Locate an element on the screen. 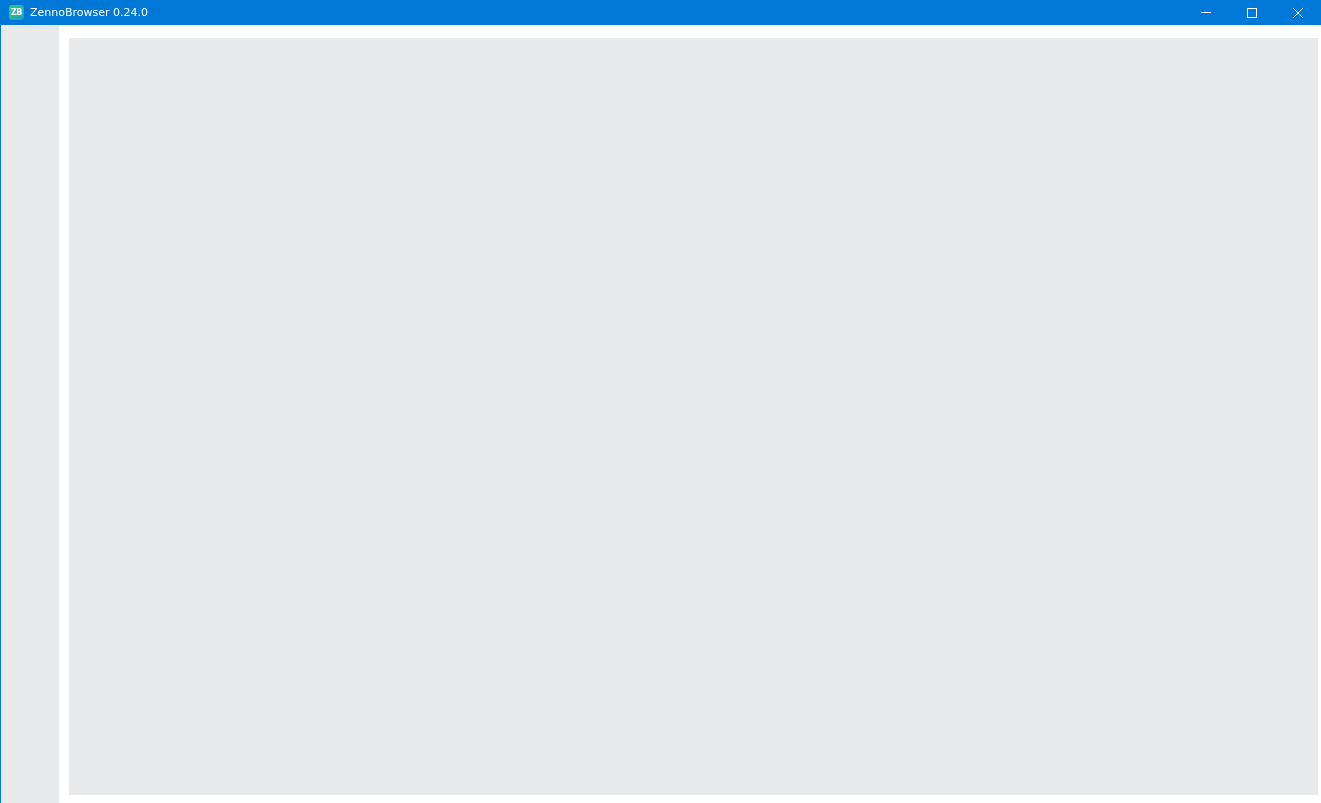 The width and height of the screenshot is (1321, 803). close-icon is located at coordinates (1298, 12).